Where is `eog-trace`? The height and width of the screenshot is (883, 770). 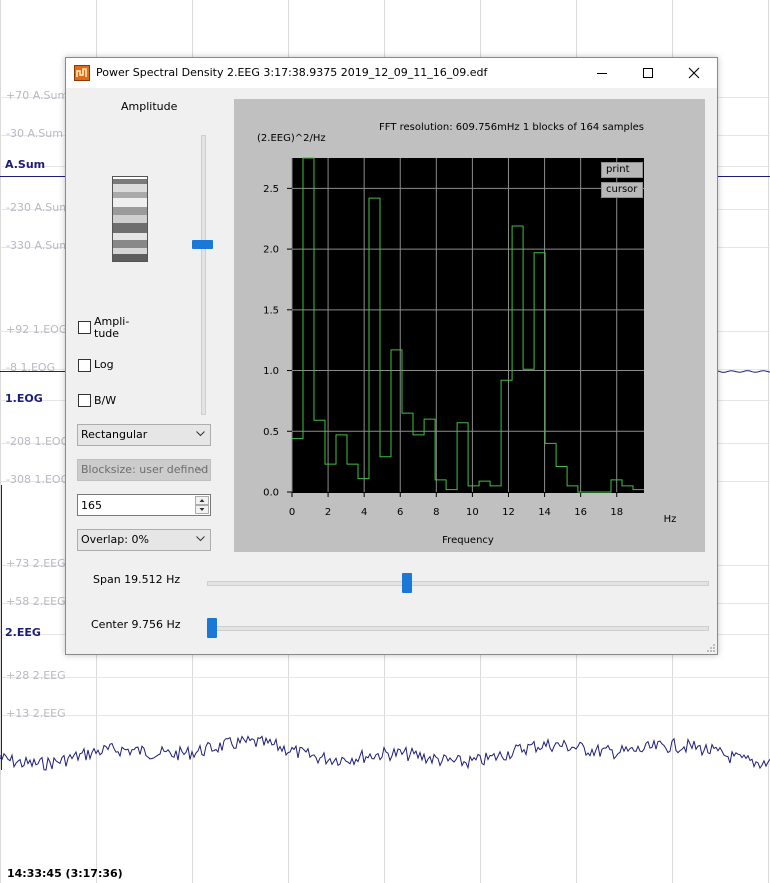
eog-trace is located at coordinates (742, 371).